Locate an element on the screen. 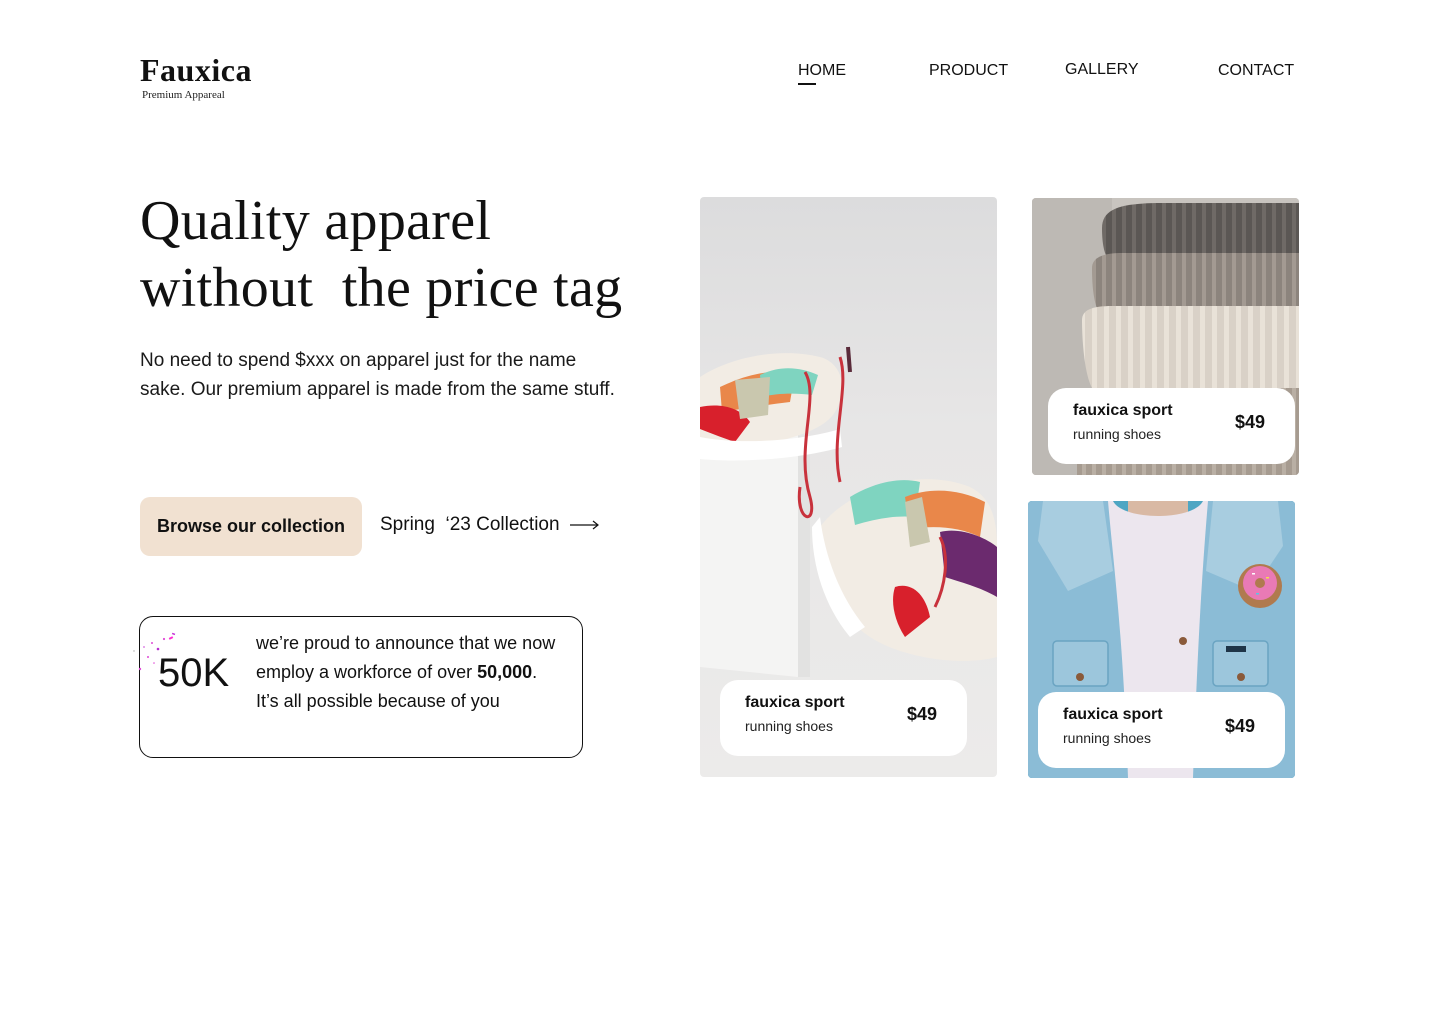 The image size is (1440, 1024). product-tile-sweaters: fauxica sport running shoes $49 is located at coordinates (1165, 336).